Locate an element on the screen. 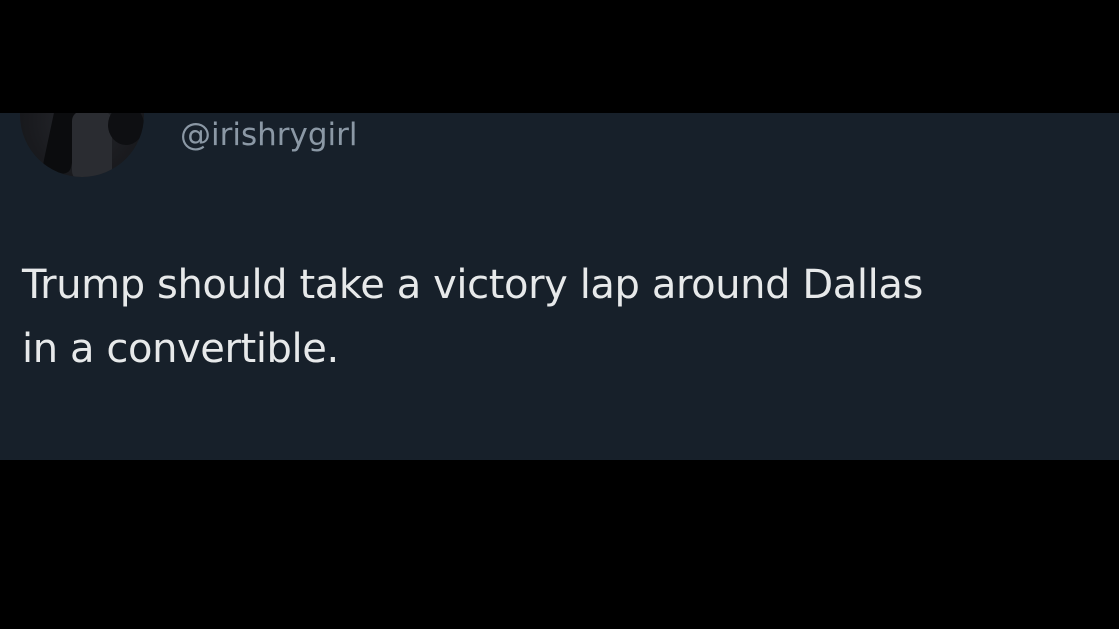 Image resolution: width=1119 pixels, height=629 pixels. tweet-text-line: in a convertible. is located at coordinates (180, 349).